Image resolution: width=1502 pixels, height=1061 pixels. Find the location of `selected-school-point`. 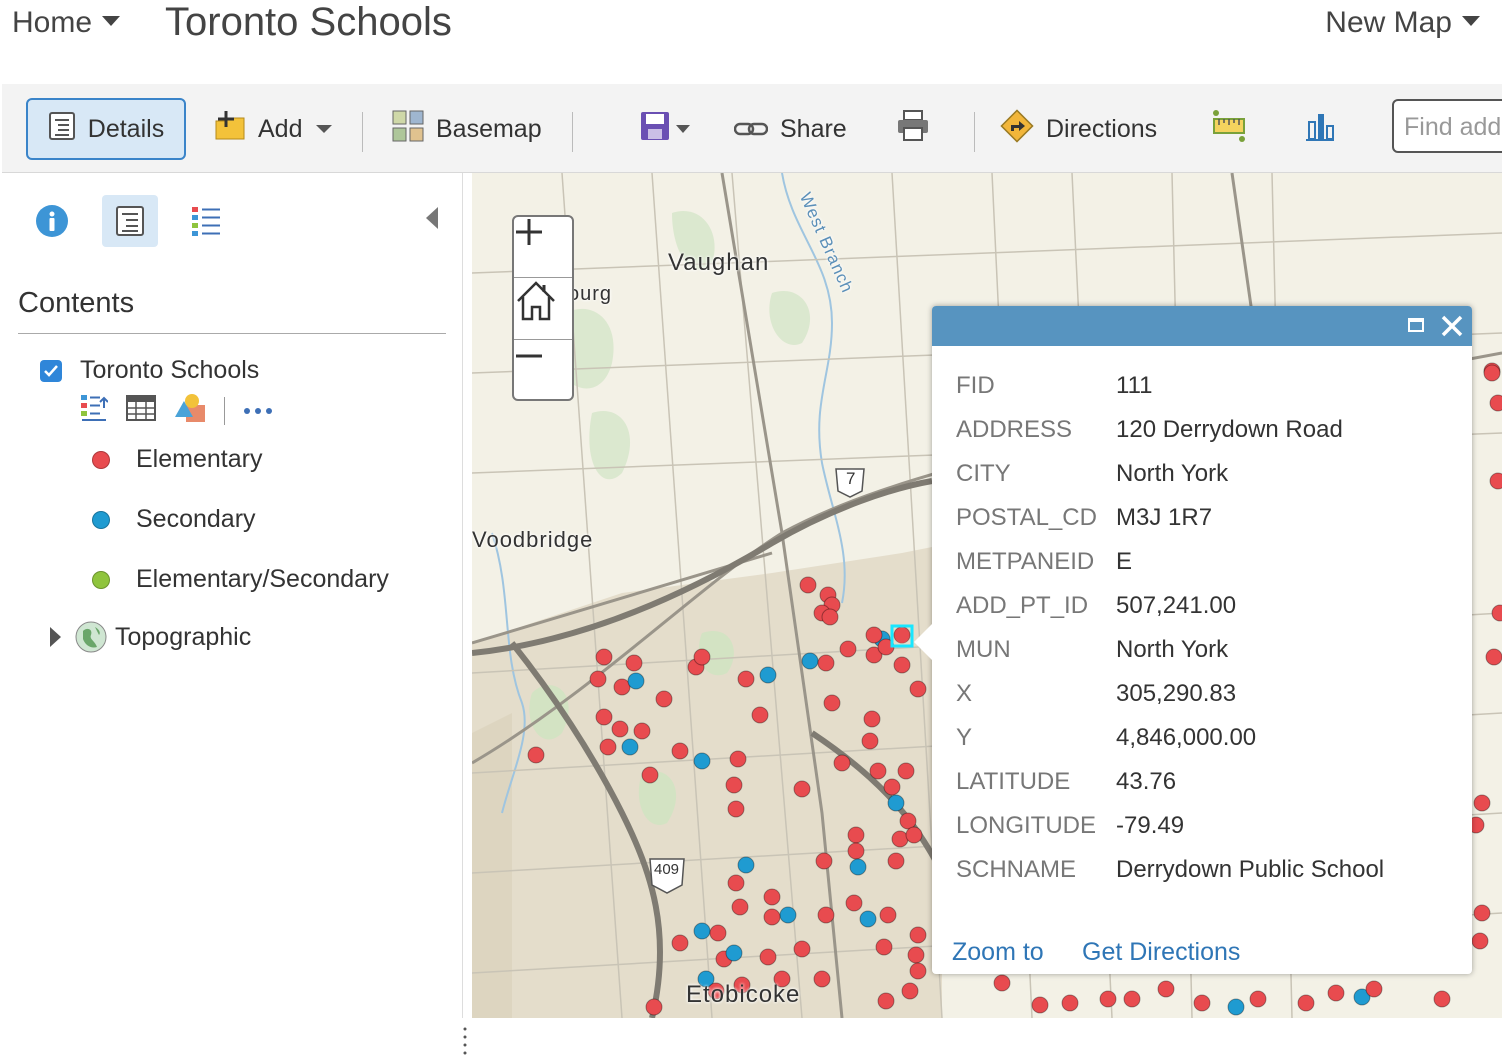

selected-school-point is located at coordinates (902, 636).